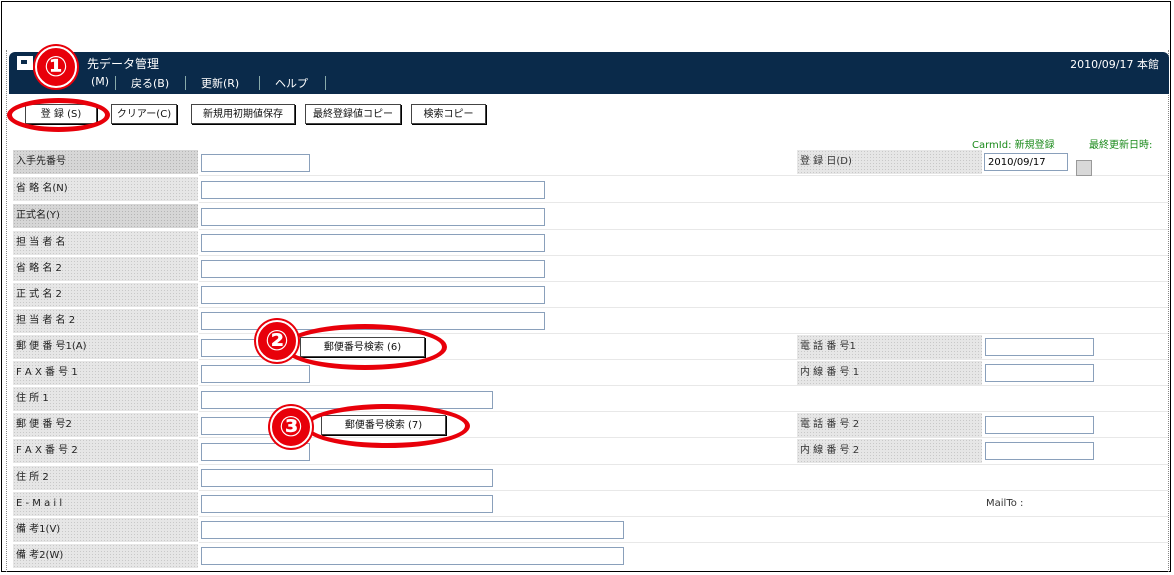 This screenshot has height=575, width=1174. I want to click on label-address1: 住 所 1, so click(105, 399).